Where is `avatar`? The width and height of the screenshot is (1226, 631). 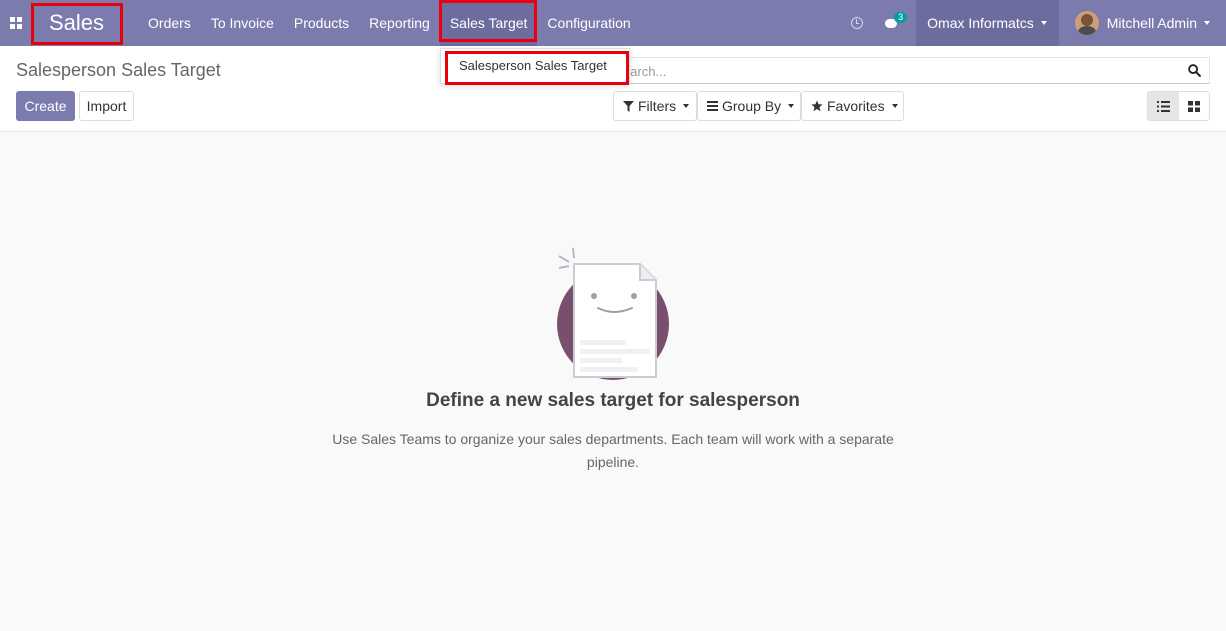 avatar is located at coordinates (1086, 23).